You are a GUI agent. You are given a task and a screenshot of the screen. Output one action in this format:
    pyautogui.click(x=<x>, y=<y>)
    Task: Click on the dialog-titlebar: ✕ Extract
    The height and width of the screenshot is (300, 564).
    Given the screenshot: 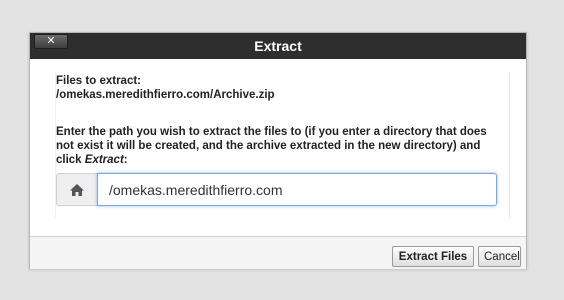 What is the action you would take?
    pyautogui.click(x=278, y=46)
    